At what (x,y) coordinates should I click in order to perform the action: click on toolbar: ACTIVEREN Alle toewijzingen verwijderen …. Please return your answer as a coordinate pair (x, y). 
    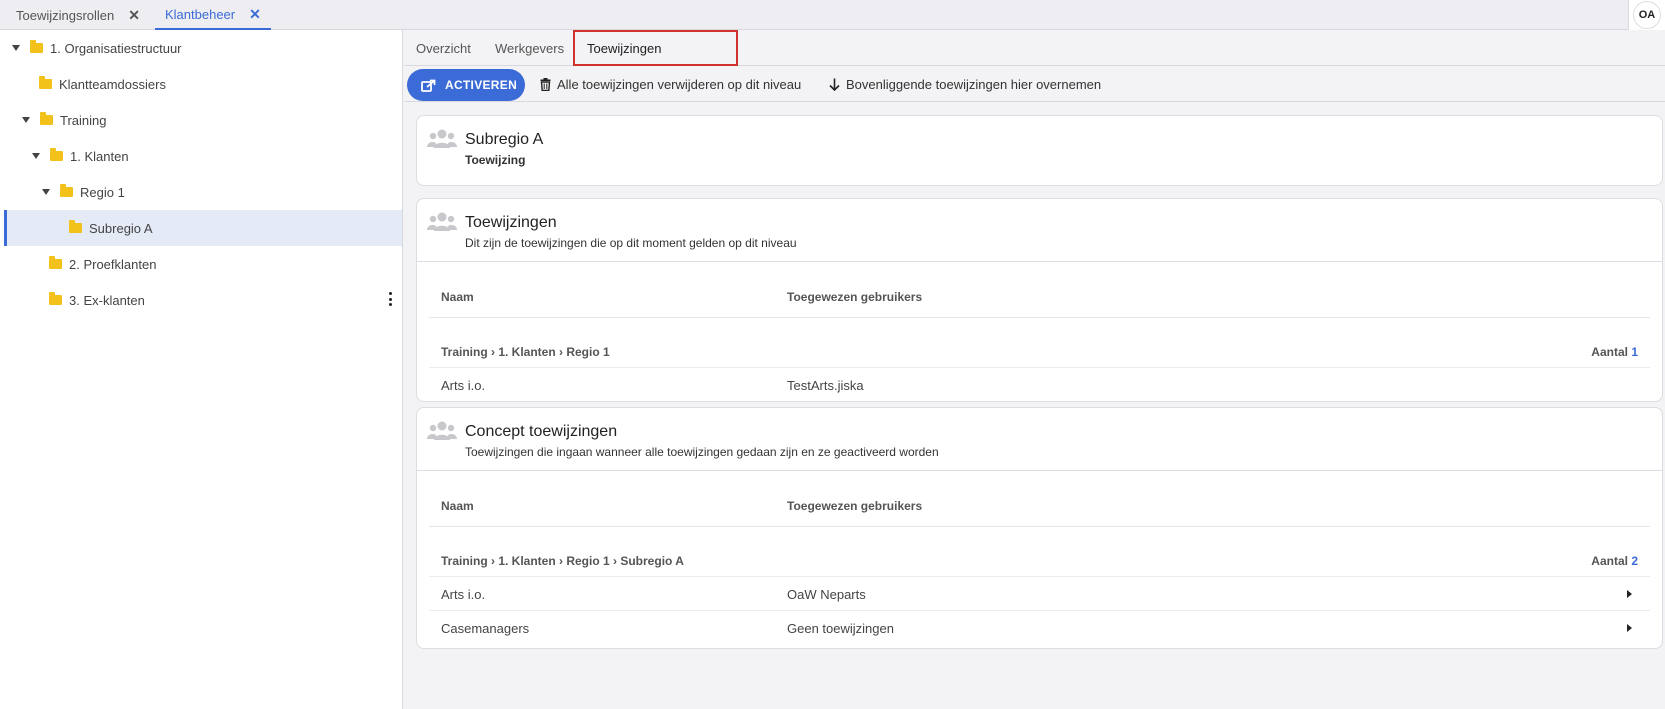
    Looking at the image, I should click on (1034, 84).